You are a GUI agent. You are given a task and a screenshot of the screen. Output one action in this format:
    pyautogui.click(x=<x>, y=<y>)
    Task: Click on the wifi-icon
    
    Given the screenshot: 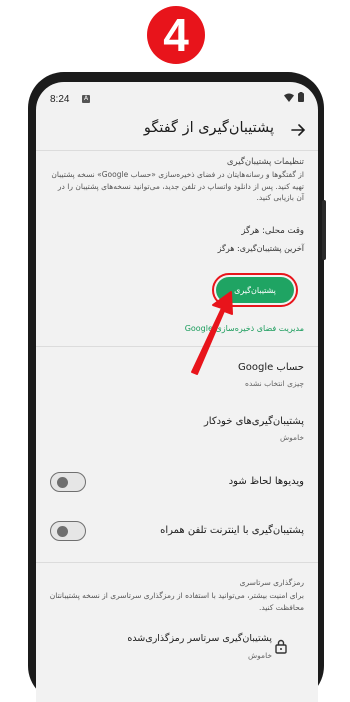 What is the action you would take?
    pyautogui.click(x=289, y=97)
    